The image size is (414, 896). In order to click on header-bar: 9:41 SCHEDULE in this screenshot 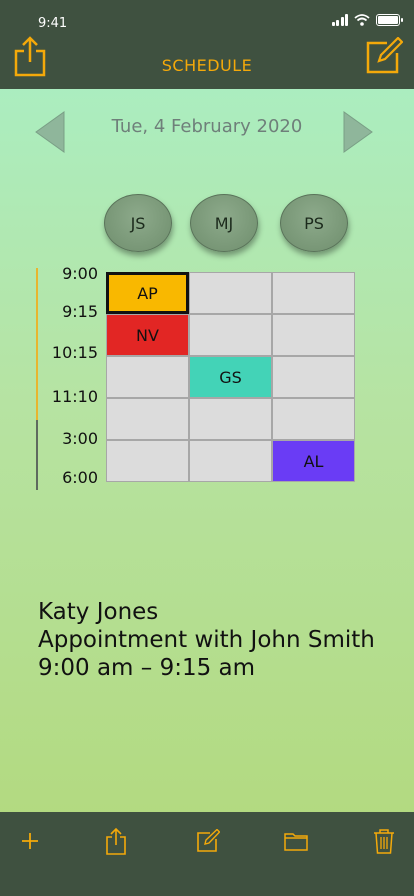, I will do `click(207, 44)`.